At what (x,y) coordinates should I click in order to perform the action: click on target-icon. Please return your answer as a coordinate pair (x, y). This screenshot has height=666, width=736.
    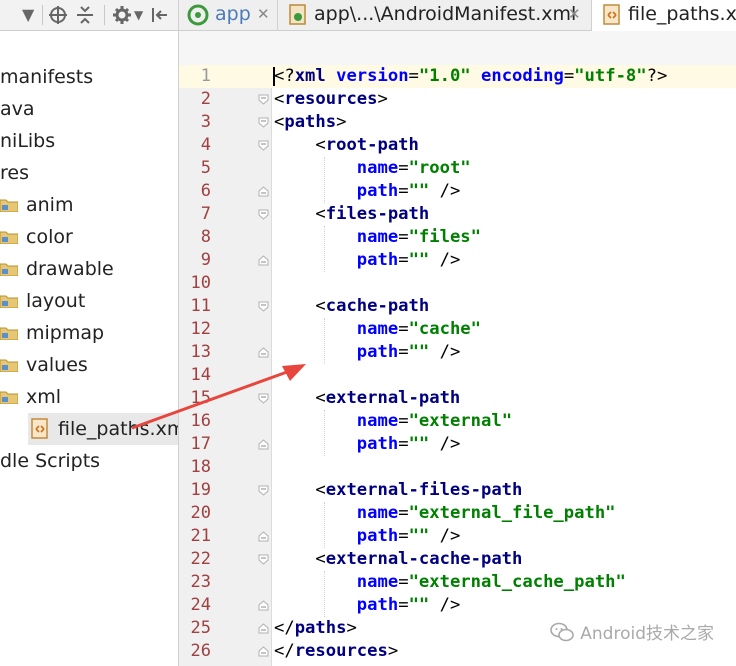
    Looking at the image, I should click on (58, 15).